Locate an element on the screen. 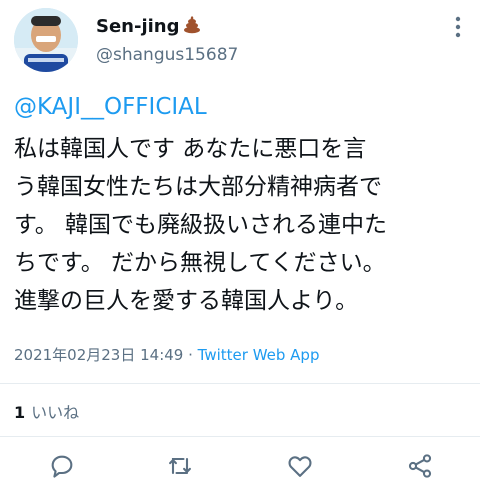 The image size is (480, 503). more-options-icon is located at coordinates (458, 27).